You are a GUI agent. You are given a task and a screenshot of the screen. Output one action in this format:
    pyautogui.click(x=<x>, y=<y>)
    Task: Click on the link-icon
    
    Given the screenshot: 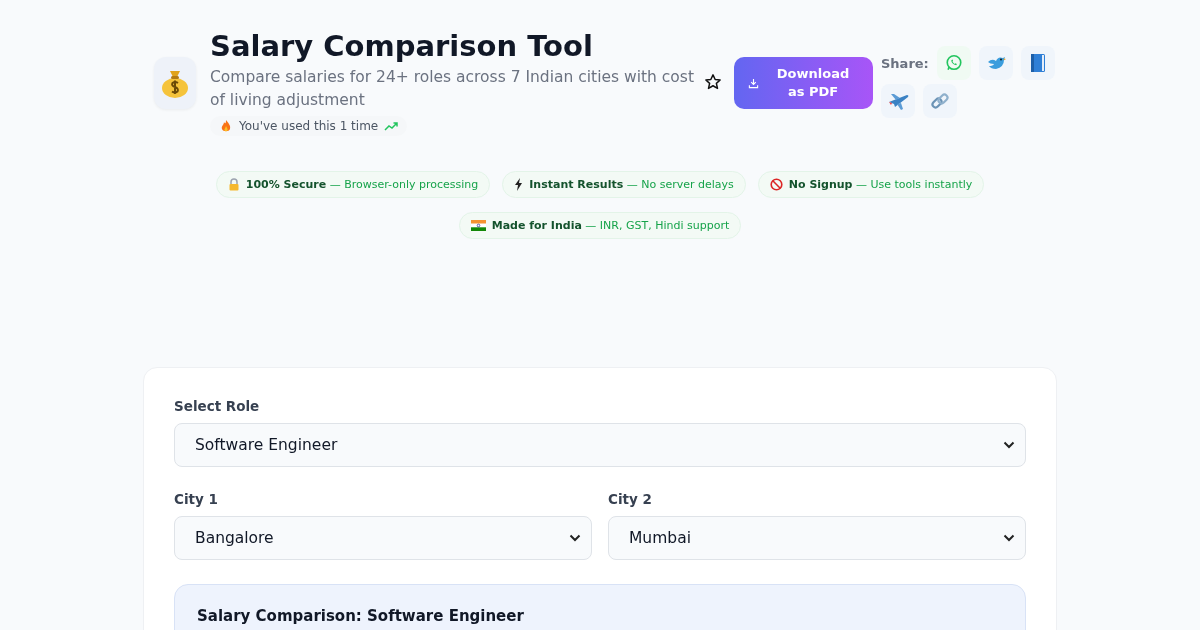 What is the action you would take?
    pyautogui.click(x=940, y=101)
    